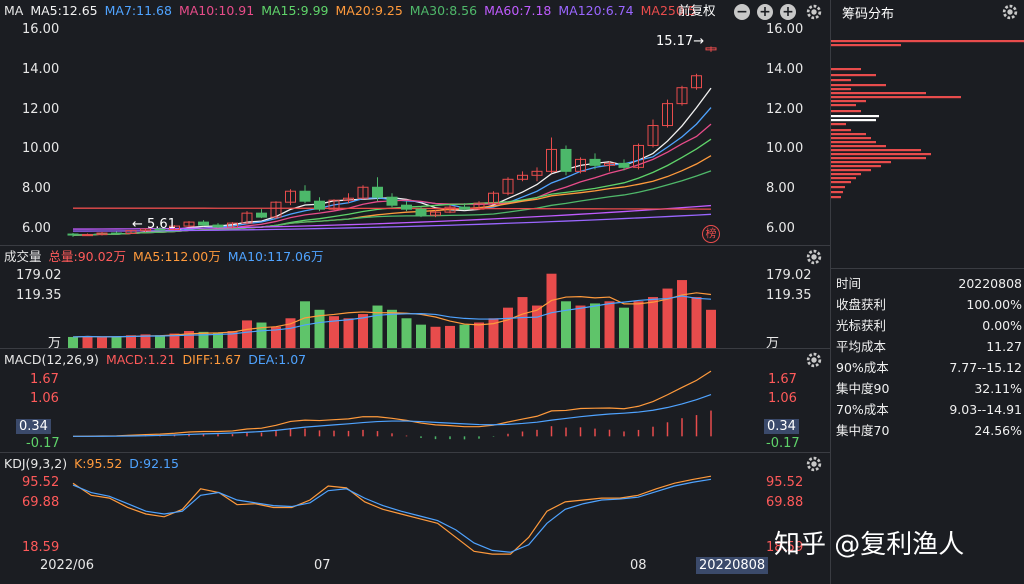  Describe the element at coordinates (216, 10) in the screenshot. I see `ma-head-item: MA10:10.91` at that location.